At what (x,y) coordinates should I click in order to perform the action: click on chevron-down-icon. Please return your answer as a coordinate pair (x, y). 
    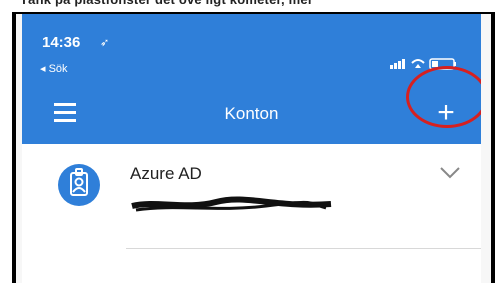
    Looking at the image, I should click on (450, 173).